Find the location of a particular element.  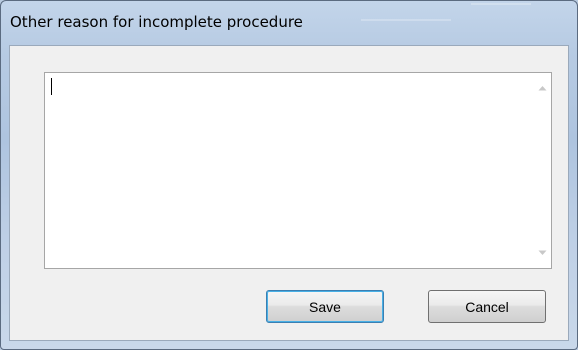

vertical-scrollbar is located at coordinates (542, 170).